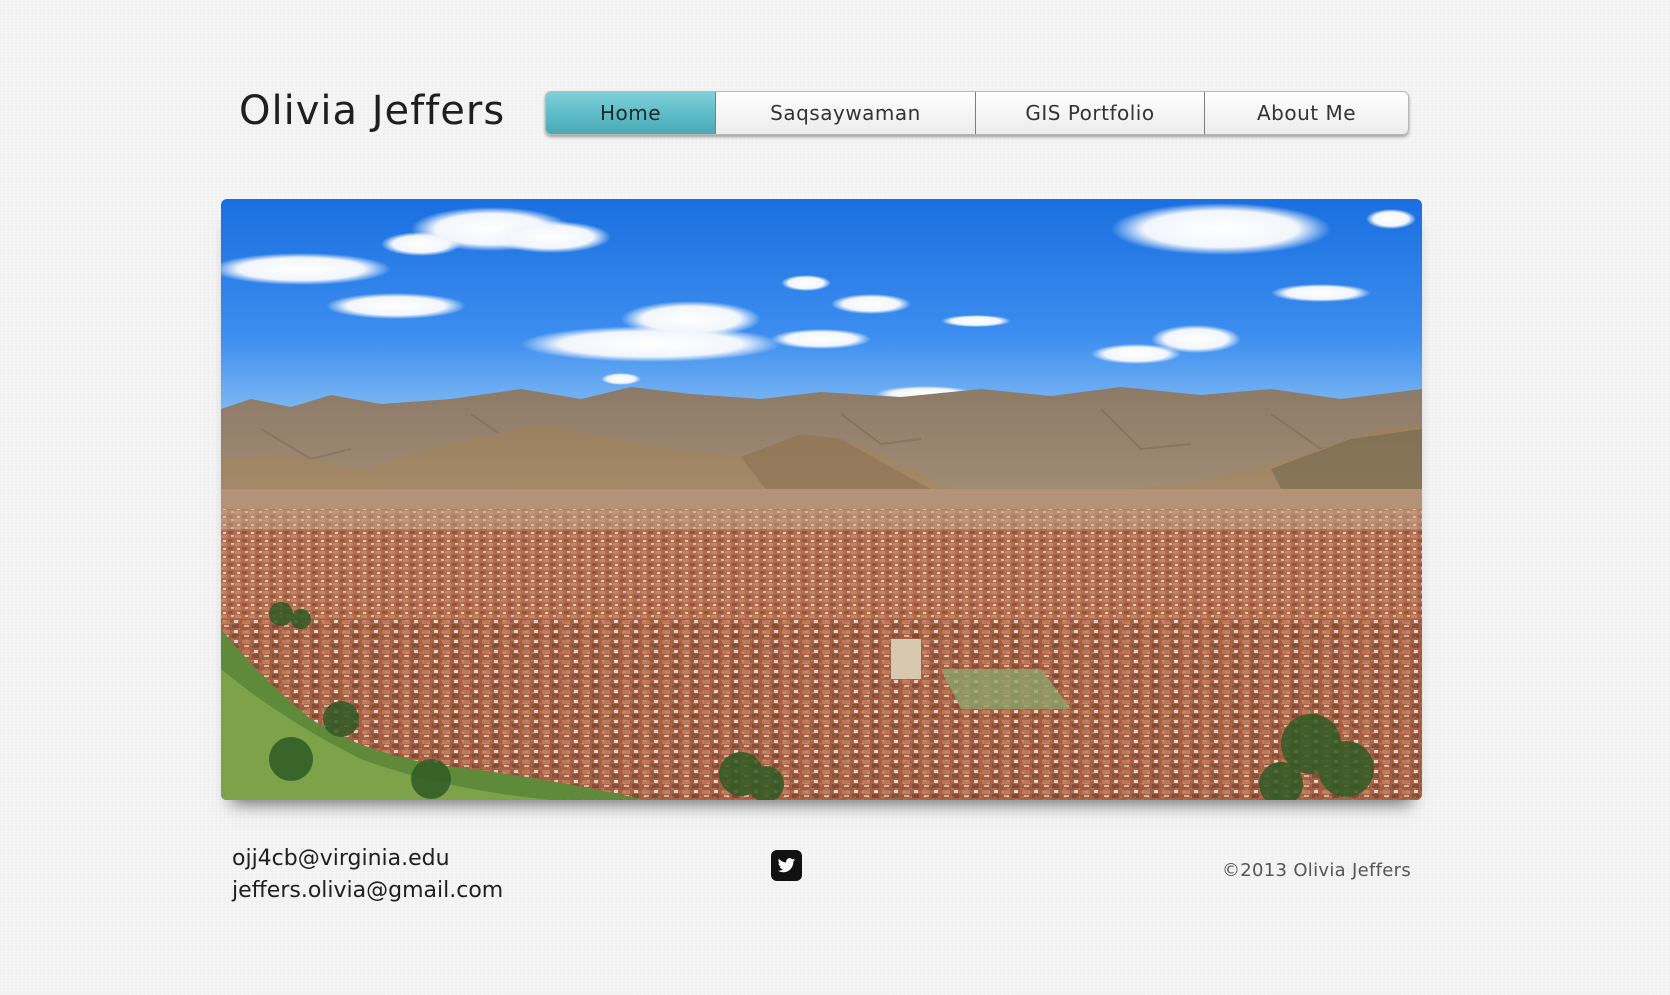  Describe the element at coordinates (846, 113) in the screenshot. I see `nav-item-saqsaywaman: Saqsaywaman` at that location.